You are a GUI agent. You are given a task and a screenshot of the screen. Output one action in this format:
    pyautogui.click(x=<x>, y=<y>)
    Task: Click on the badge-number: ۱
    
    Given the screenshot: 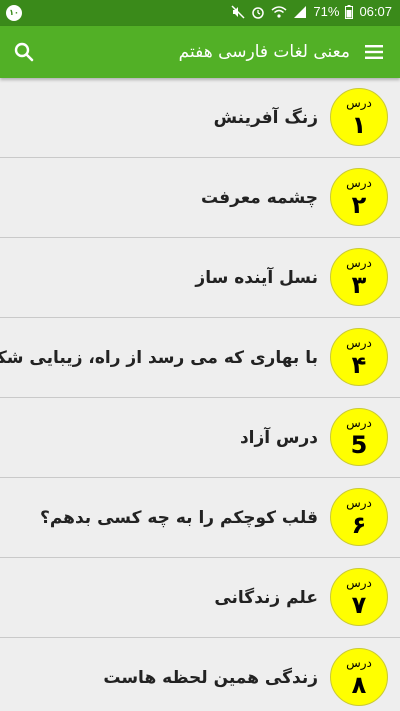 What is the action you would take?
    pyautogui.click(x=359, y=125)
    